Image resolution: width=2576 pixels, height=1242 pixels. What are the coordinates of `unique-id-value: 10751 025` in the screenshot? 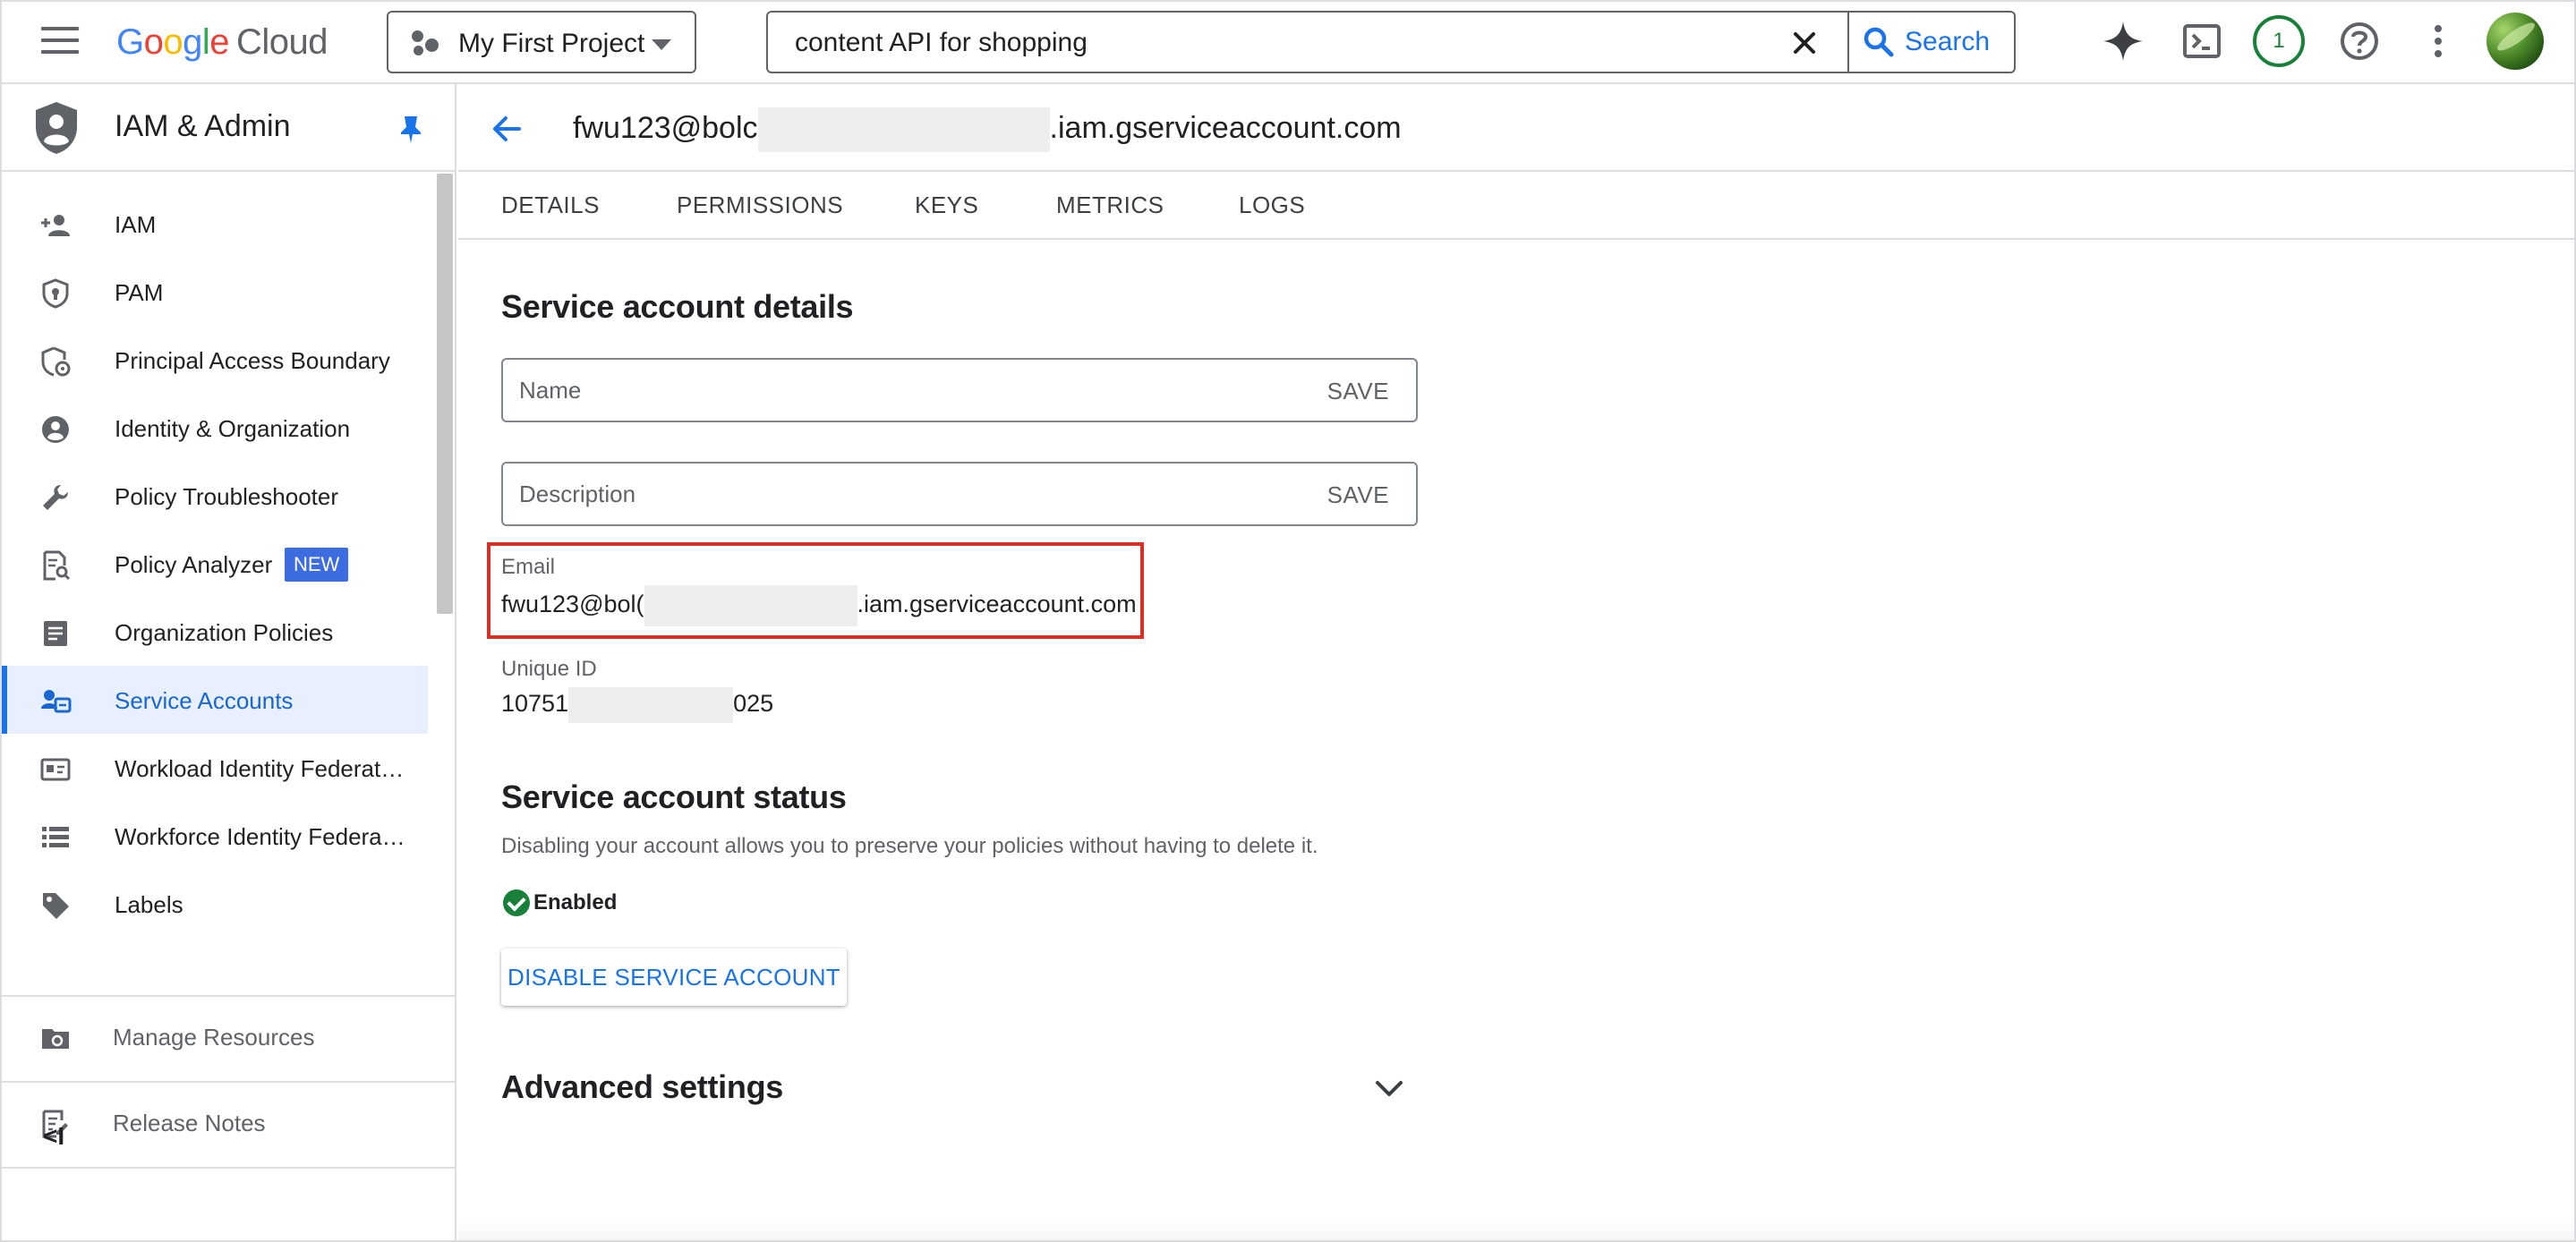 It's located at (637, 705).